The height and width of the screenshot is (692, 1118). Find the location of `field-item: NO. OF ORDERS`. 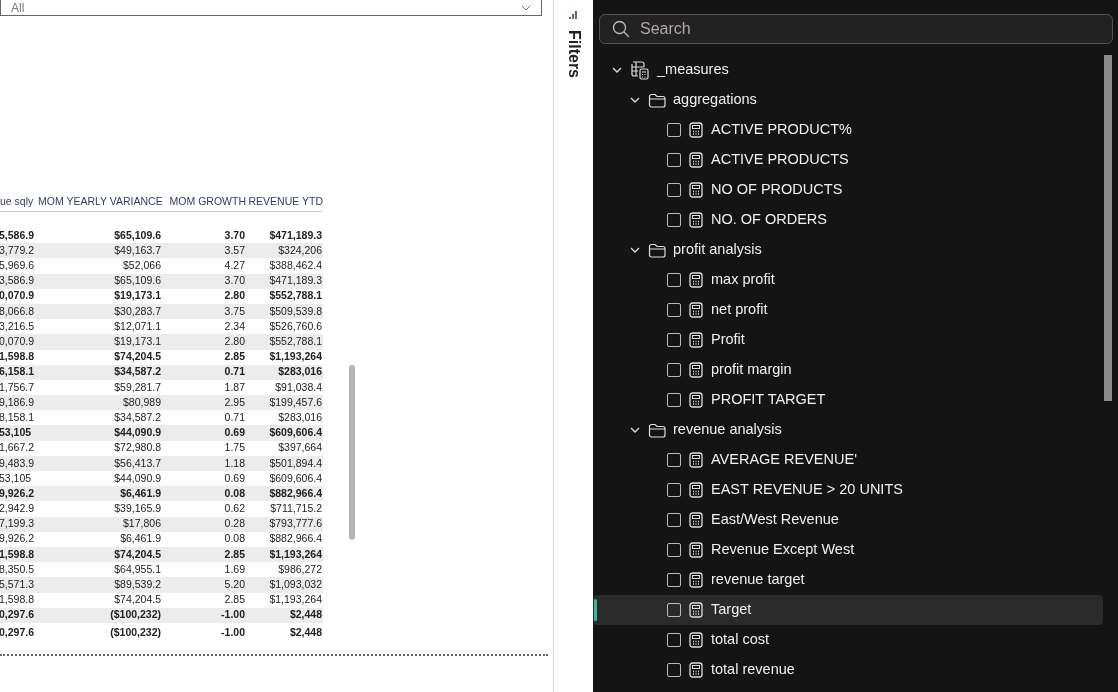

field-item: NO. OF ORDERS is located at coordinates (848, 220).